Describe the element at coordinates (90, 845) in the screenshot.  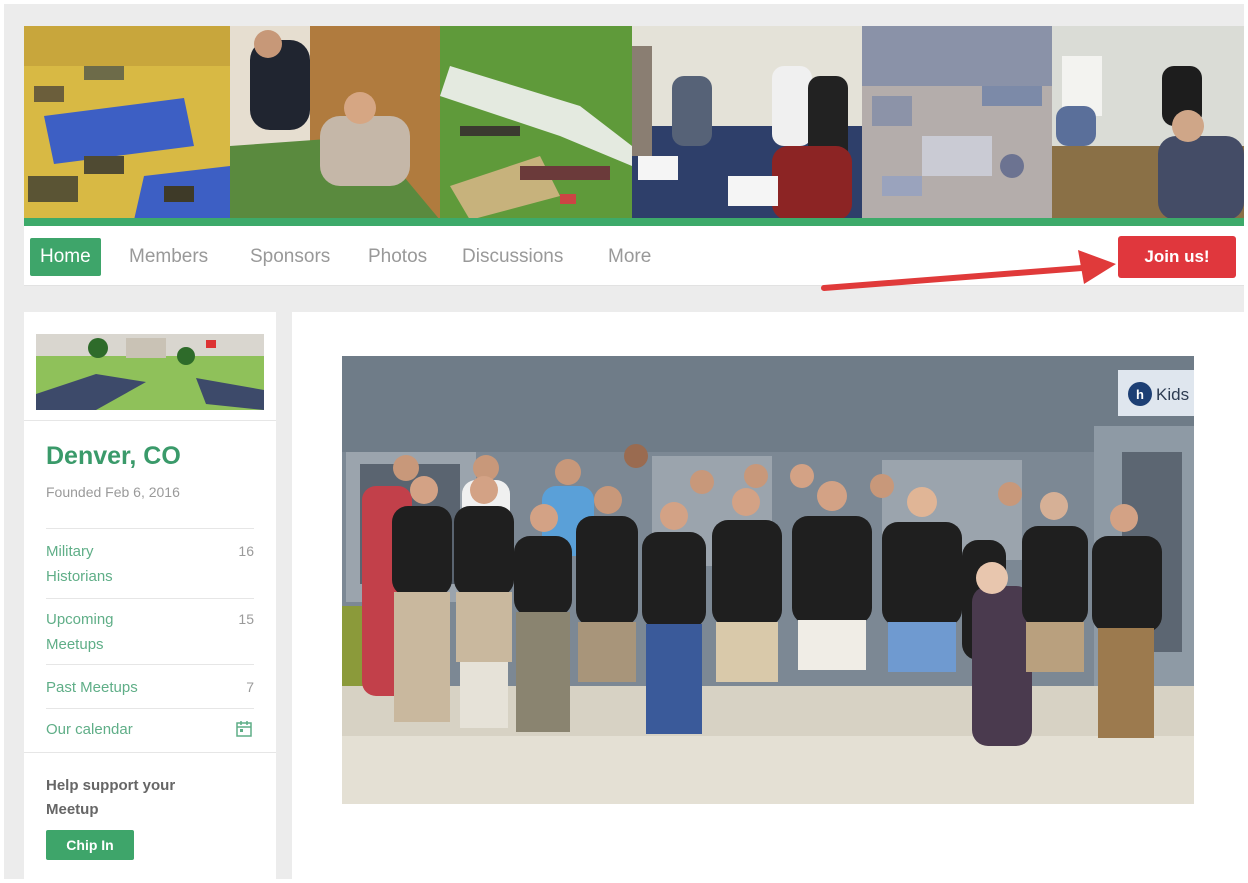
I see `chip-in-button: Chip In` at that location.